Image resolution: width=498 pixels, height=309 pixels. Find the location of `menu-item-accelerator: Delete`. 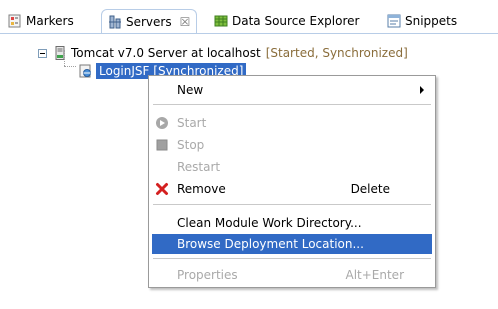

menu-item-accelerator: Delete is located at coordinates (370, 189).